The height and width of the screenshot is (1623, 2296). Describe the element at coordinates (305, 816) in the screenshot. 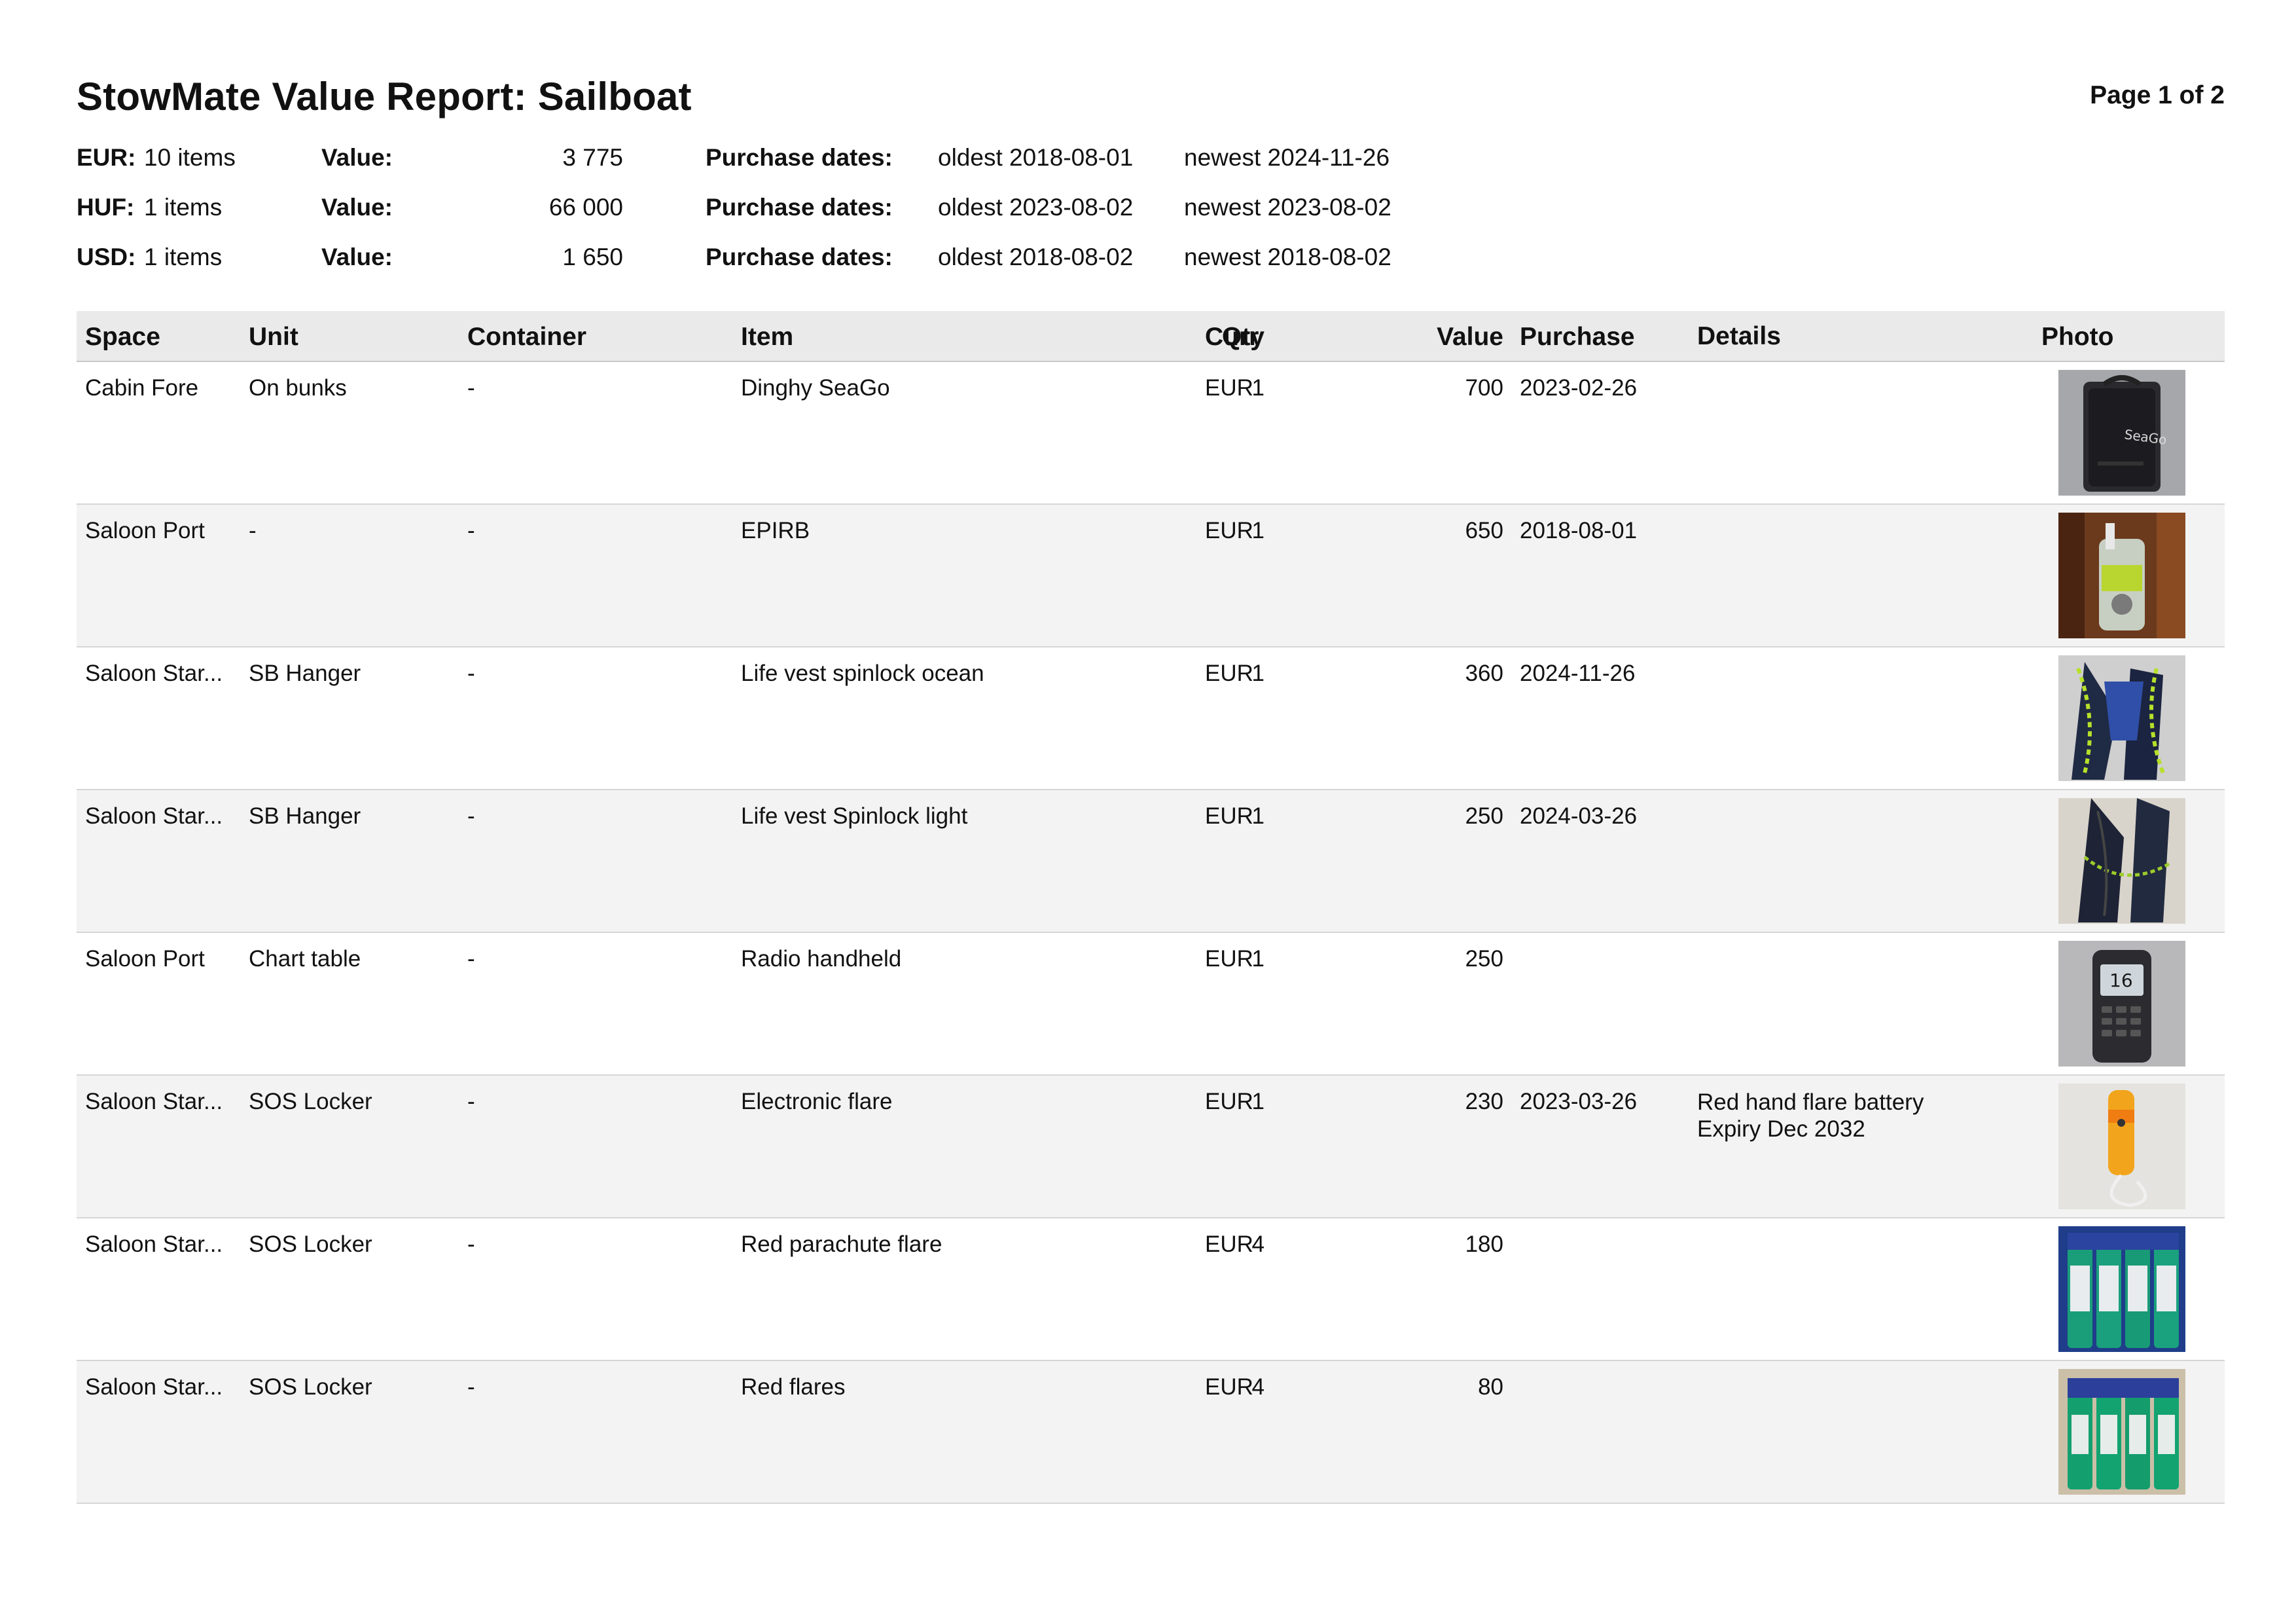

I see `cell-unit: SB Hanger` at that location.